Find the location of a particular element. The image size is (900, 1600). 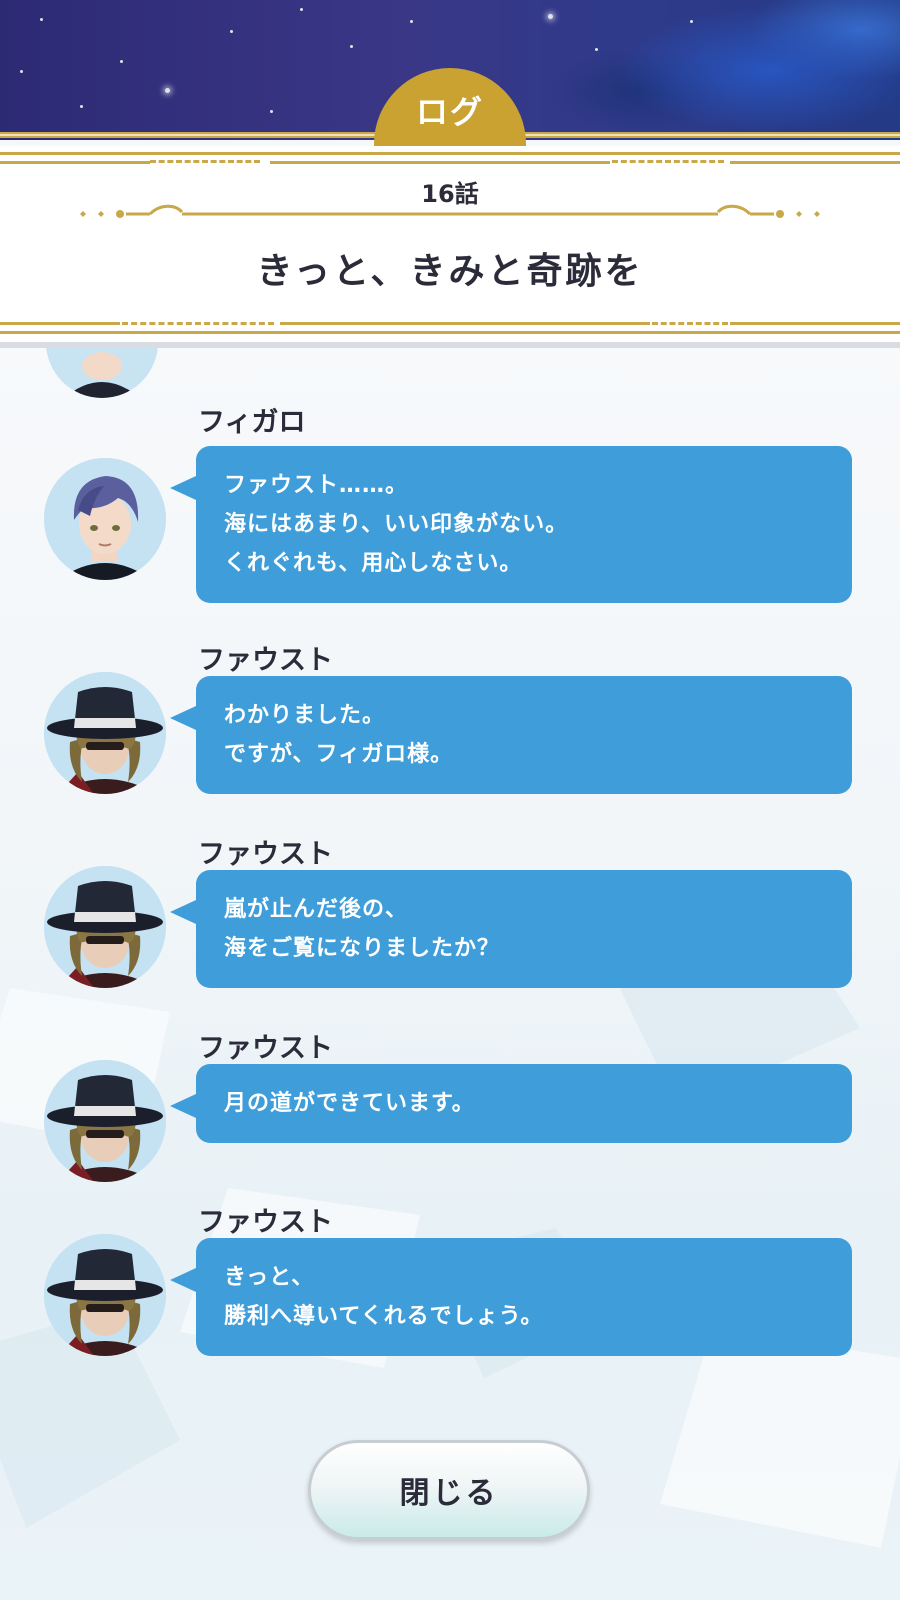

speech-bubble: ファウスト……。 海にはあまり、いい印象がない。 くれぐれも、用心しなさい。 is located at coordinates (511, 524).